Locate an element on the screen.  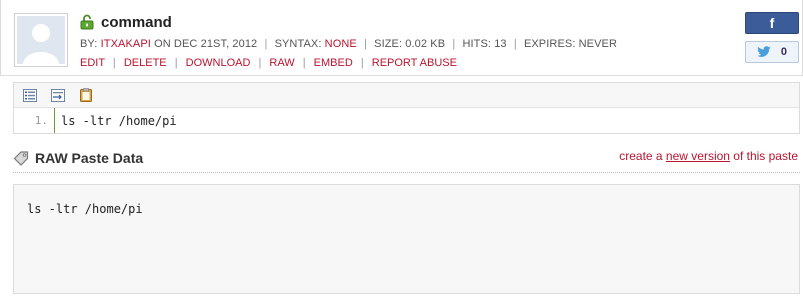
download-link: DOWNLOAD is located at coordinates (218, 63).